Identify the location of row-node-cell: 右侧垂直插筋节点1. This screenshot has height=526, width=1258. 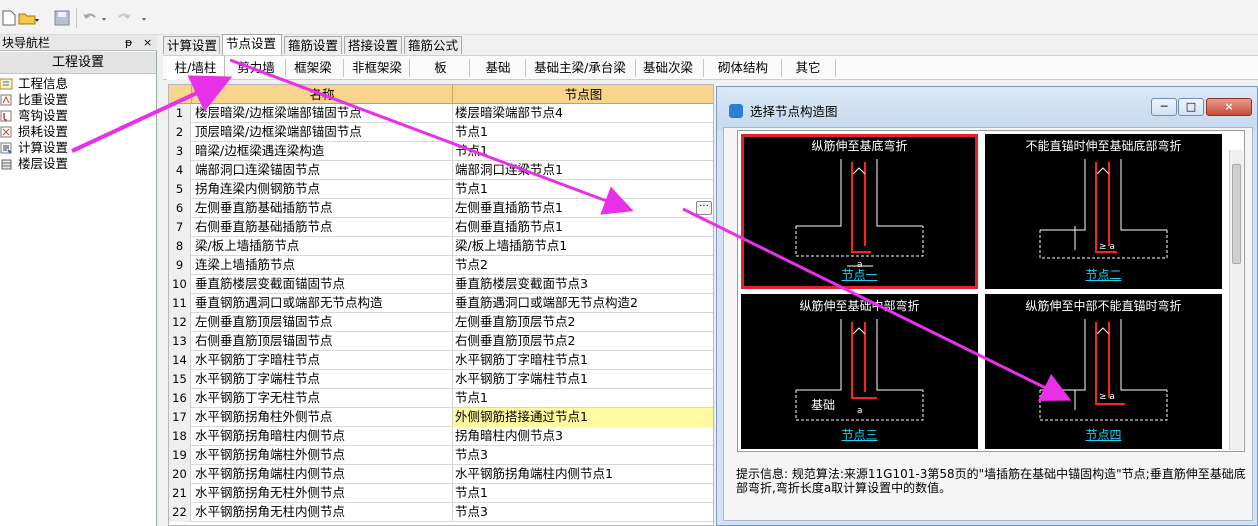
(583, 227).